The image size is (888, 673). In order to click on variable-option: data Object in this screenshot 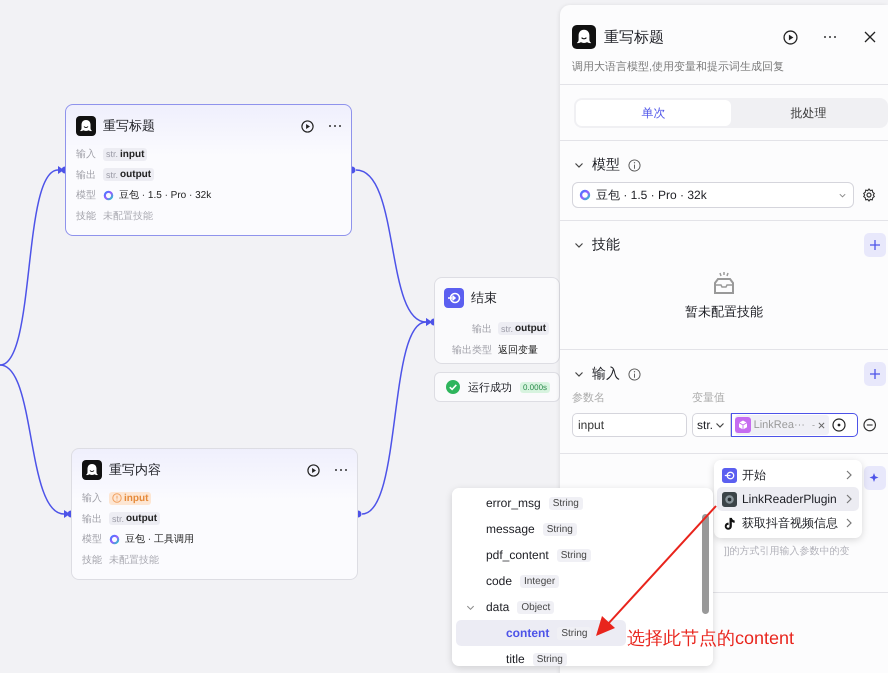, I will do `click(541, 607)`.